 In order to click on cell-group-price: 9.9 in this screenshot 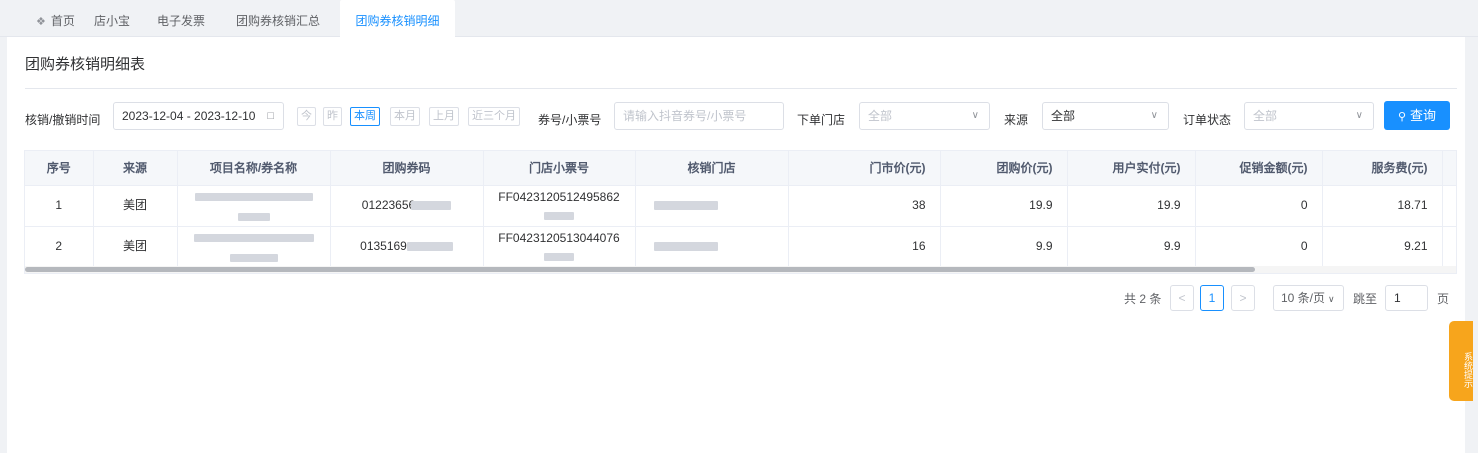, I will do `click(1004, 247)`.